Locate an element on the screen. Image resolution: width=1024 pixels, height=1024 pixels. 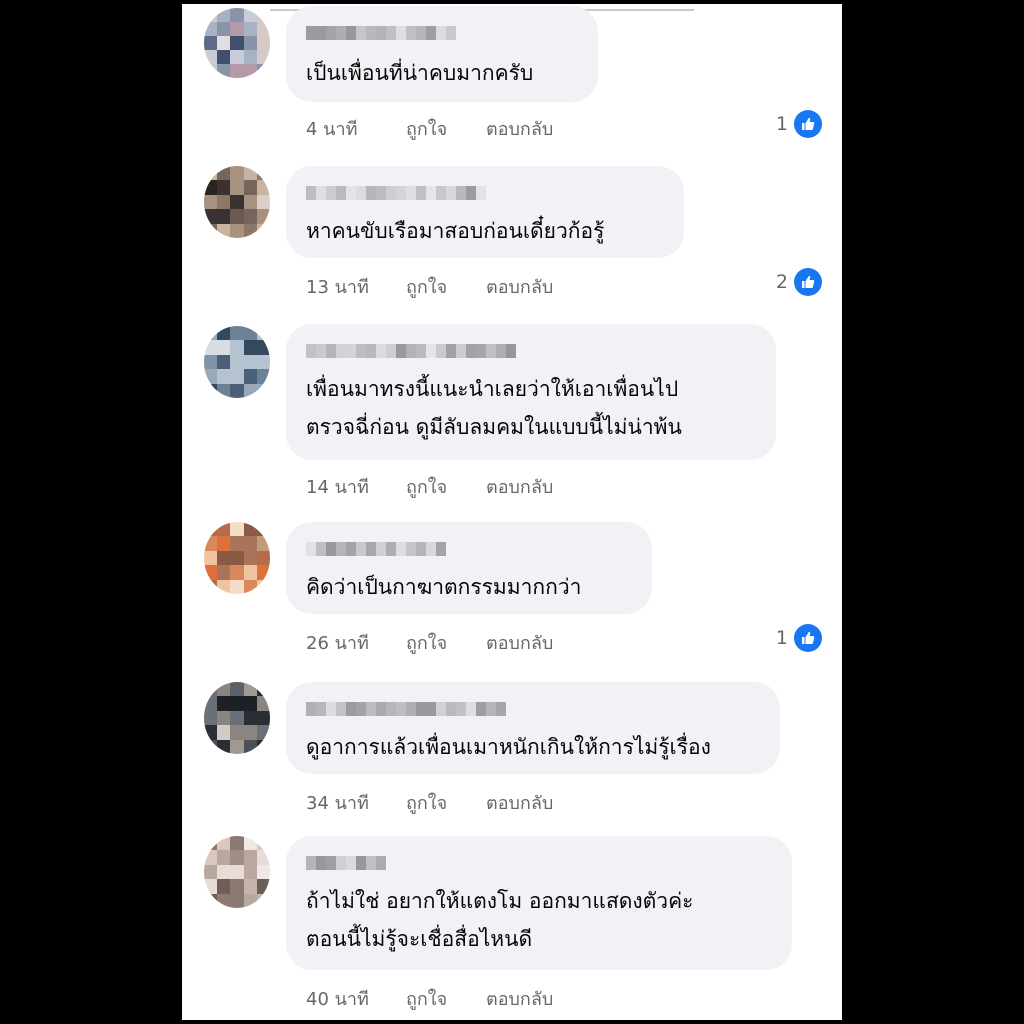
comment-time: 26 นาที is located at coordinates (356, 642).